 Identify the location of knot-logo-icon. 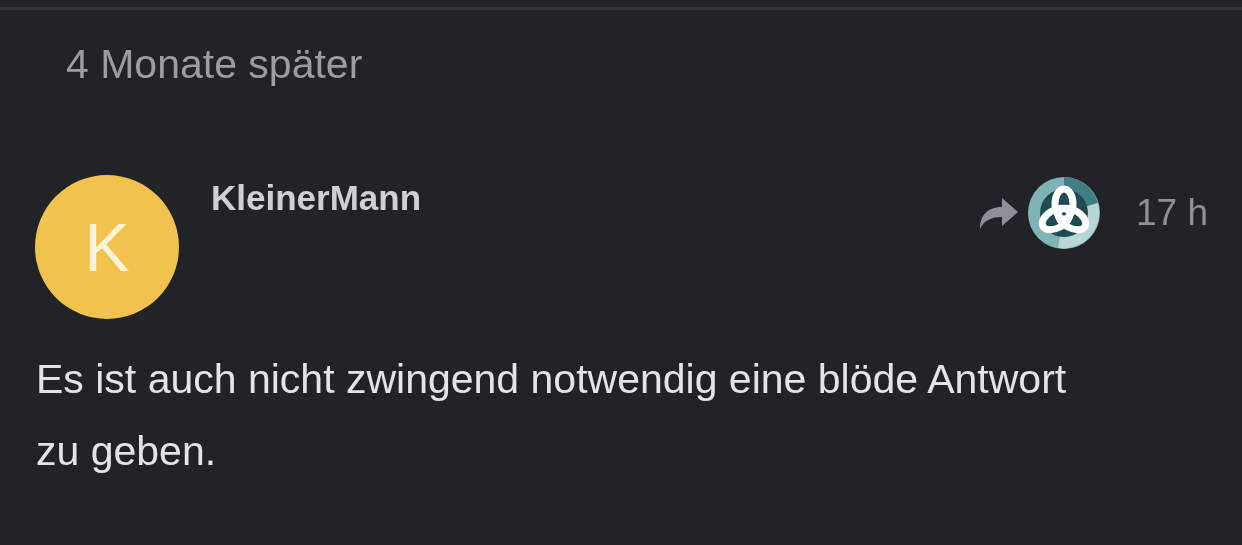
(1064, 213).